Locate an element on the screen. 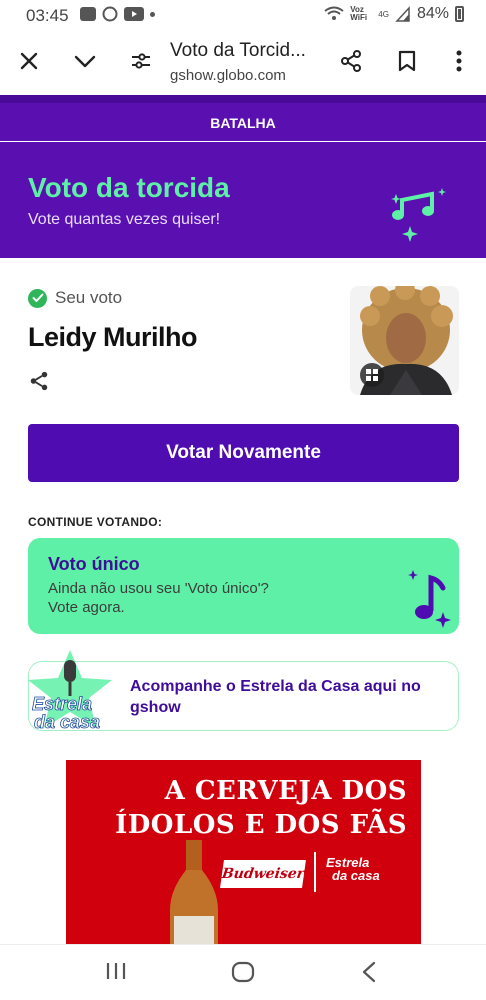 The image size is (486, 1000). notification-icons is located at coordinates (117, 14).